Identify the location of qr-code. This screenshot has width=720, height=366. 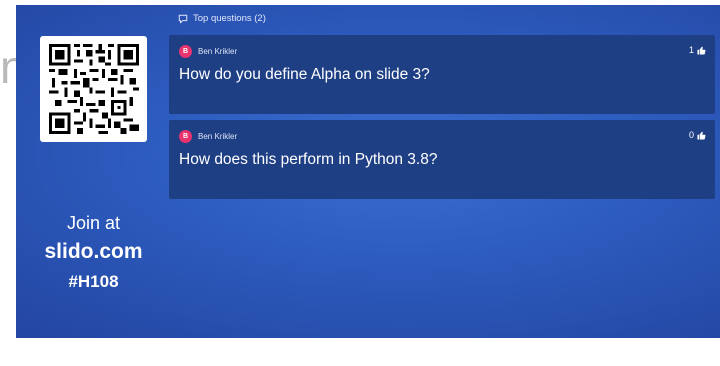
(93, 89).